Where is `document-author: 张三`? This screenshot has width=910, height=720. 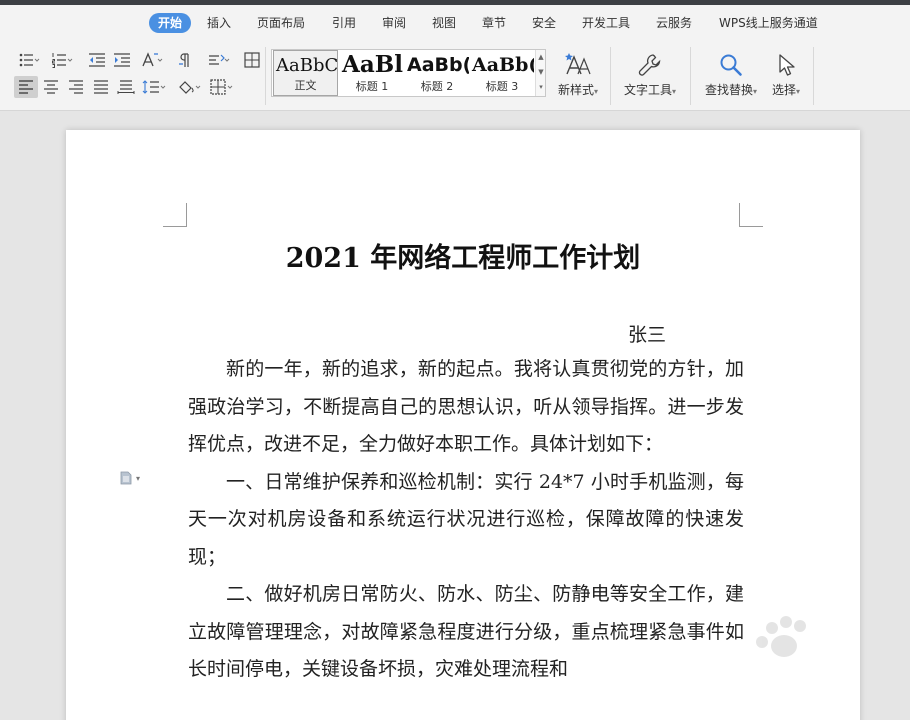
document-author: 张三 is located at coordinates (647, 333).